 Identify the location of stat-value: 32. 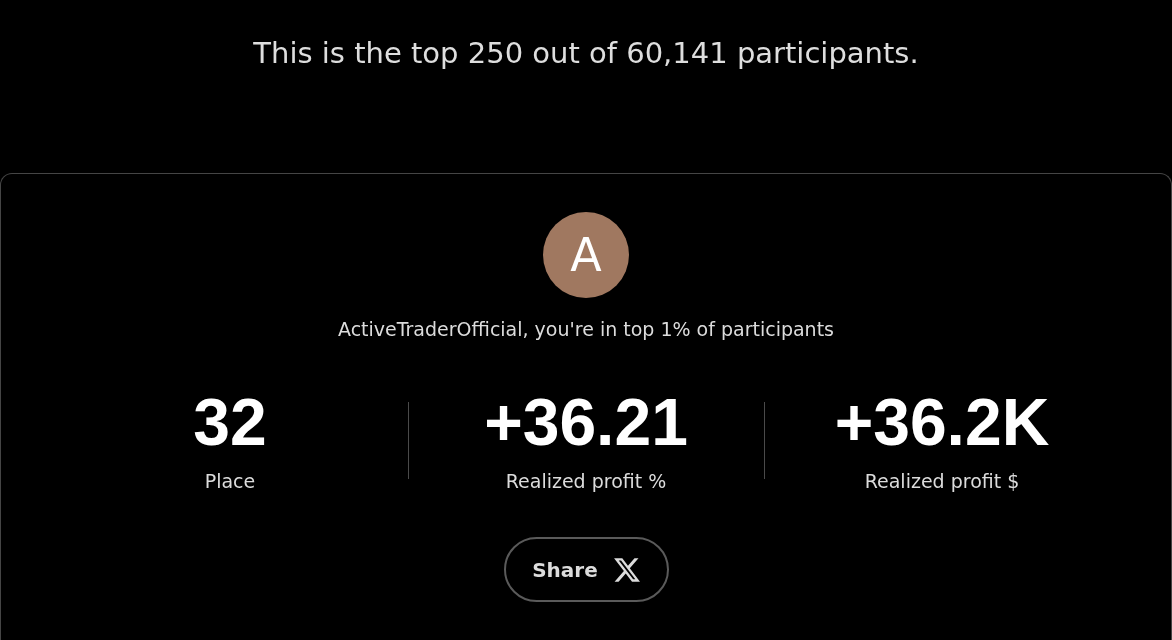
(230, 422).